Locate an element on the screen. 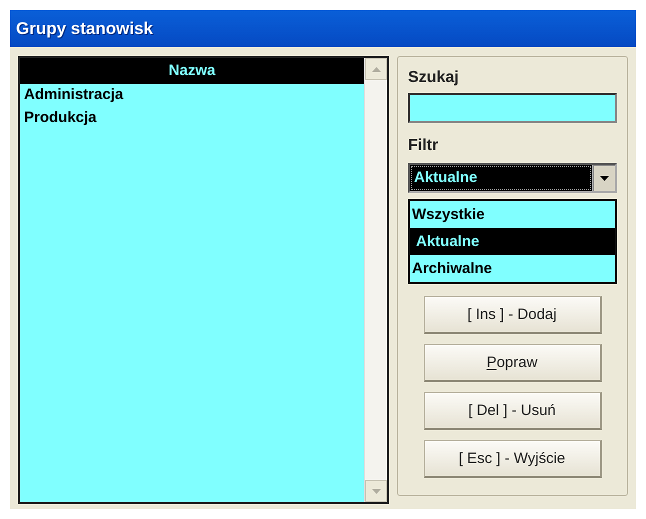 This screenshot has width=646, height=519. window-title: Grupy stanowisk is located at coordinates (84, 28).